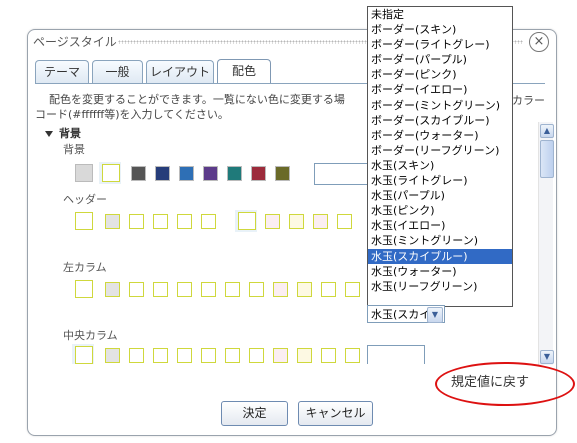 This screenshot has width=577, height=443. What do you see at coordinates (246, 354) in the screenshot?
I see `center-column-swatch-row` at bounding box center [246, 354].